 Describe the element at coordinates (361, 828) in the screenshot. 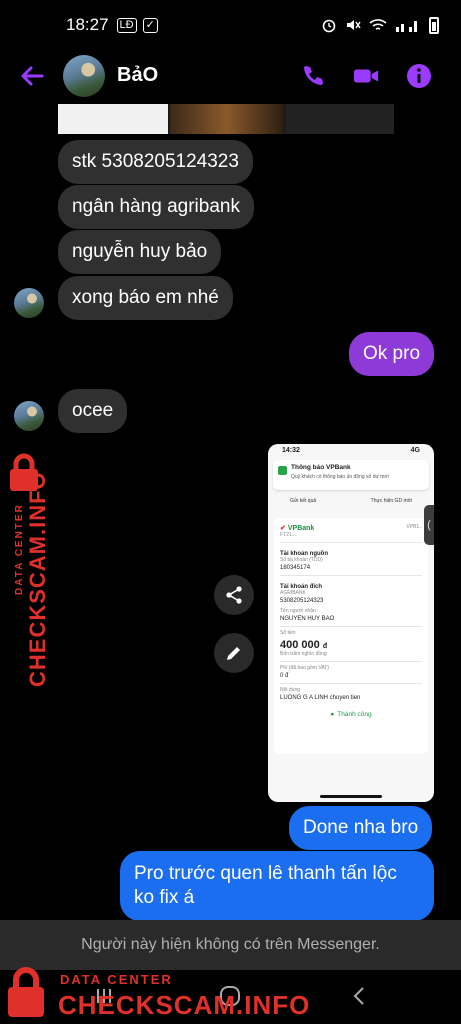

I see `message-bubble-outgoing: Done nha bro` at that location.